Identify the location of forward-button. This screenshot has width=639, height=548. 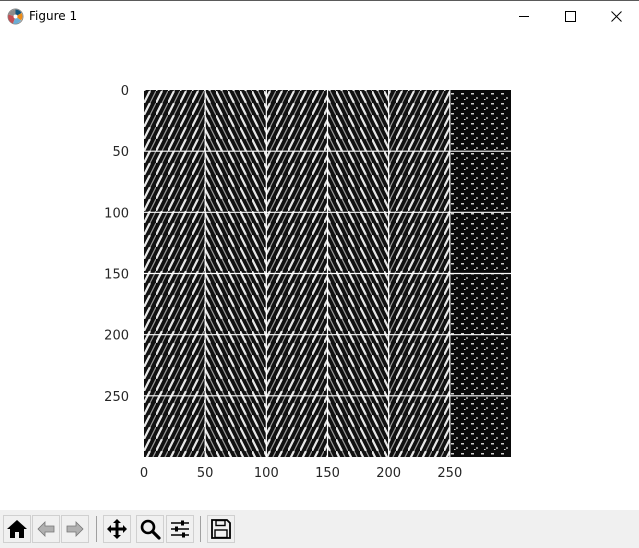
(75, 529).